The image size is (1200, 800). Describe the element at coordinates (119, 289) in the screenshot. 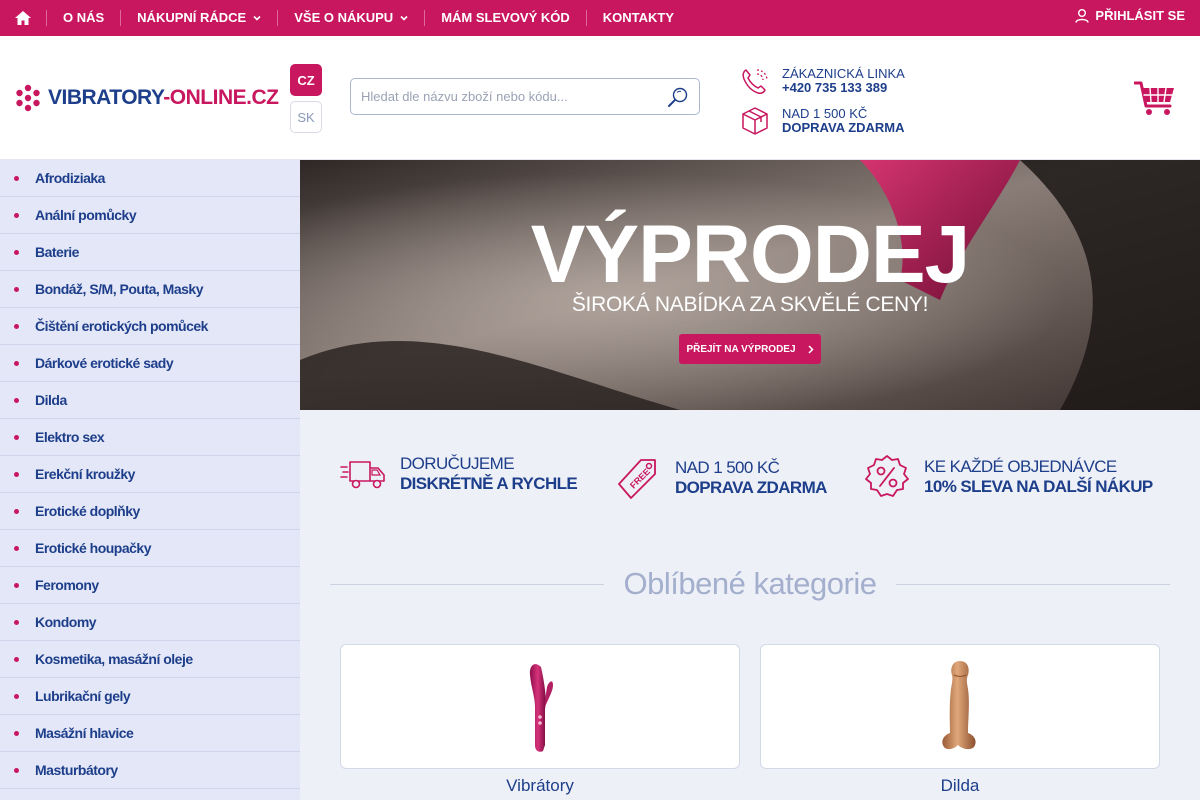

I see `sidebar-item-label: Bondáž, S/M, Pouta, Masky` at that location.